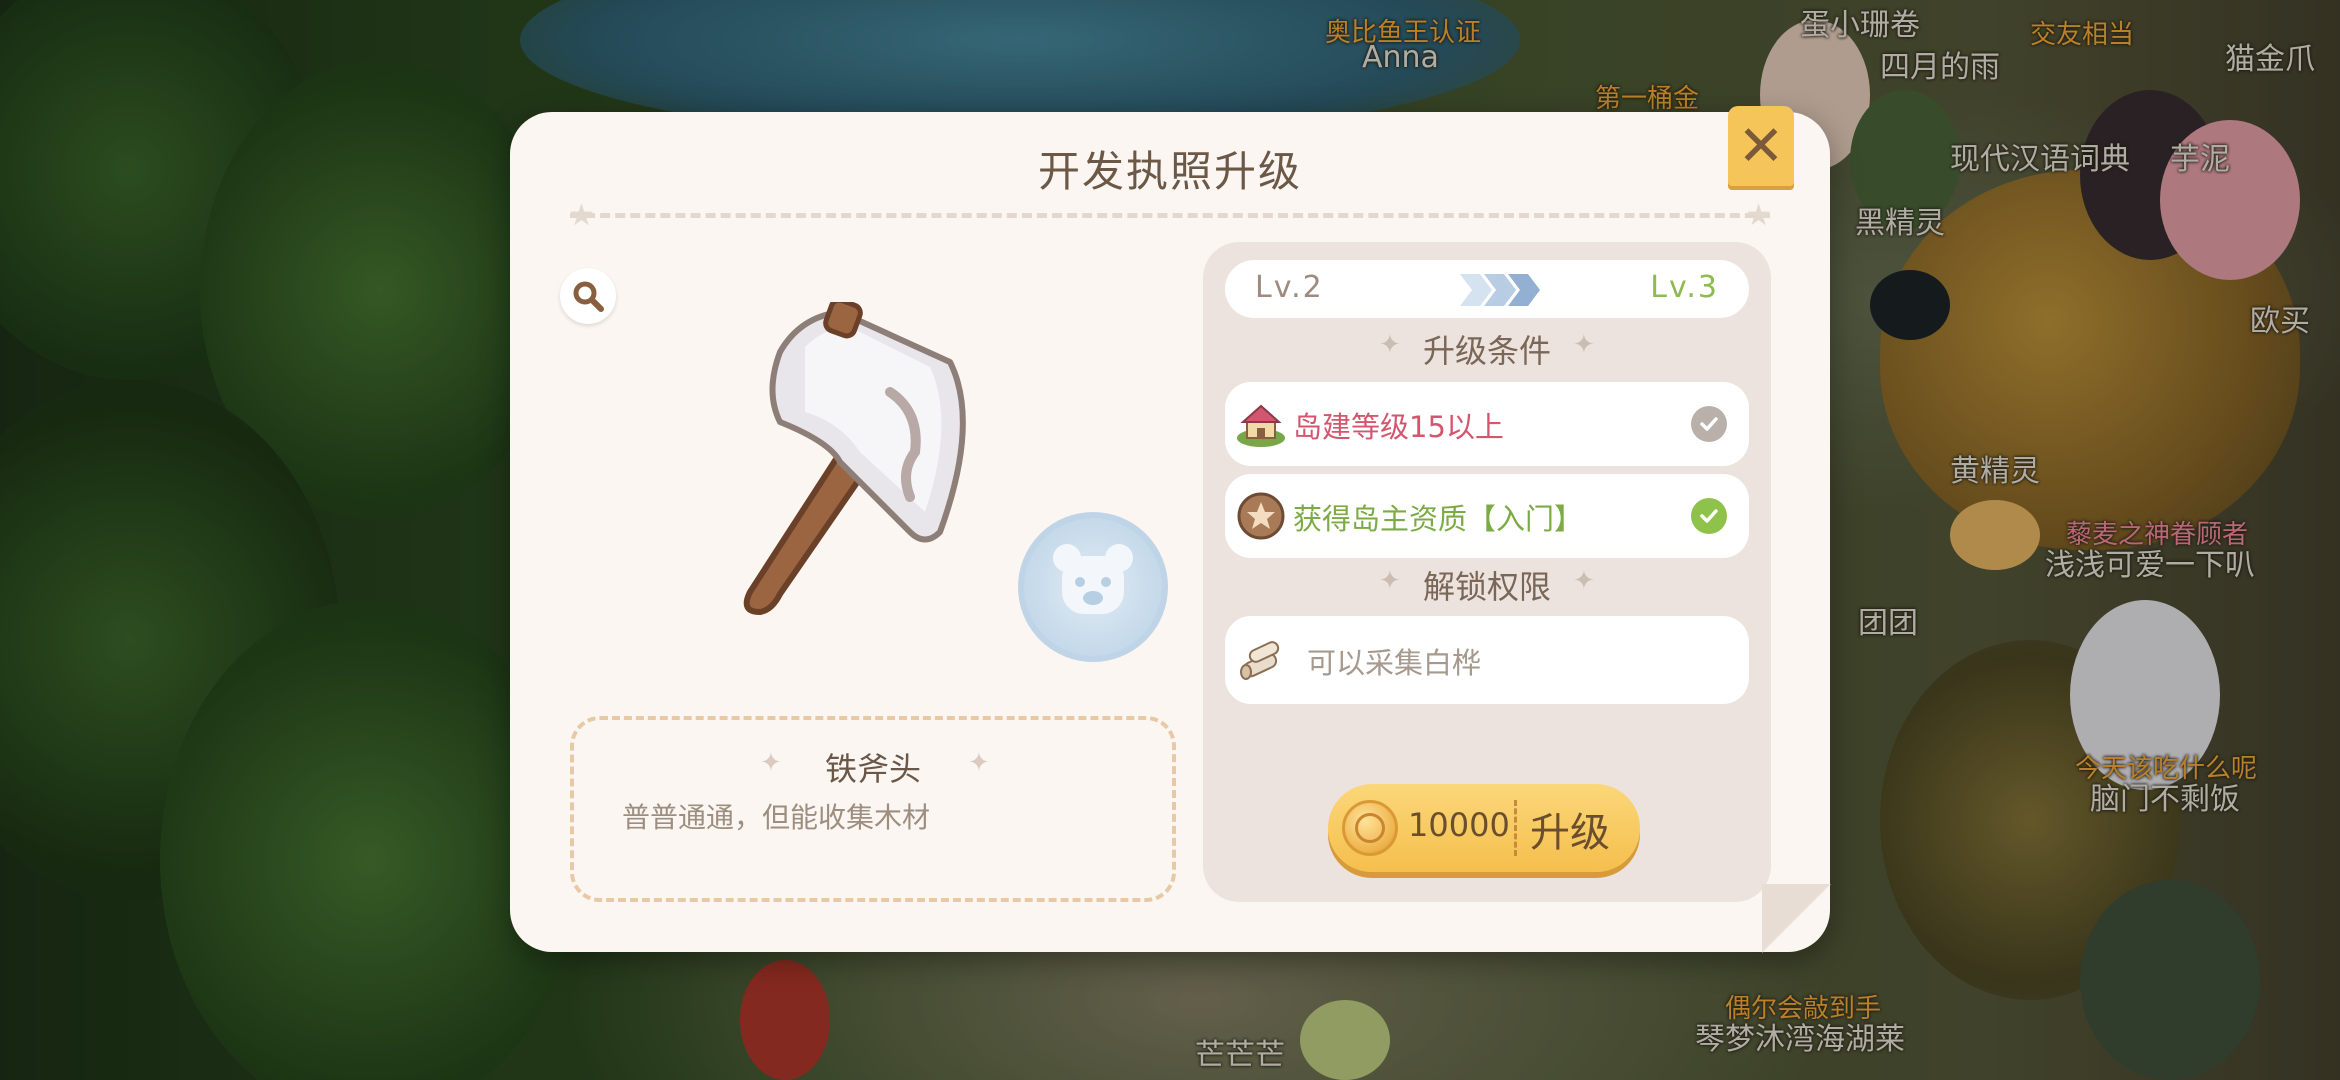 This screenshot has height=1080, width=2340. I want to click on condition-text: 岛建等级15以上, so click(1398, 427).